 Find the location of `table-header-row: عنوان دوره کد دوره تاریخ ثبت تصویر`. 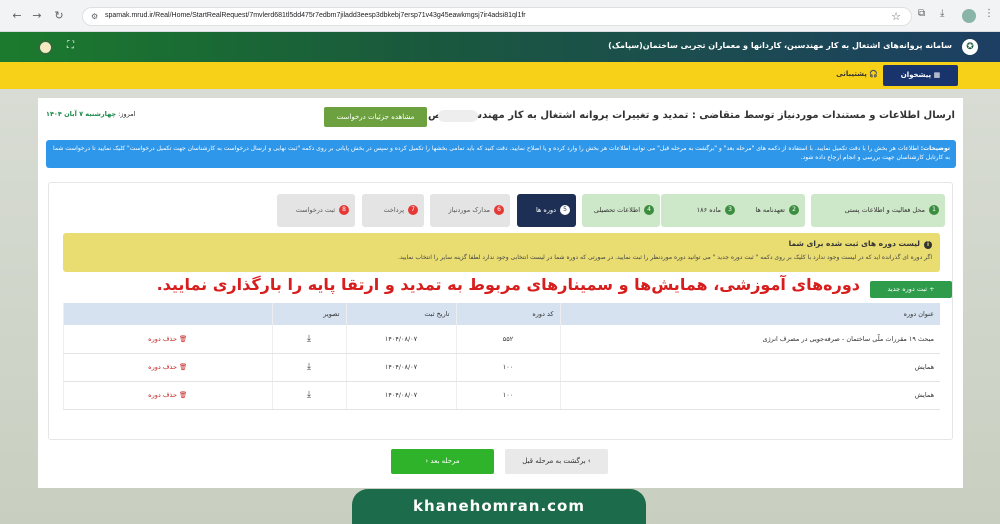

table-header-row: عنوان دوره کد دوره تاریخ ثبت تصویر is located at coordinates (501, 314).